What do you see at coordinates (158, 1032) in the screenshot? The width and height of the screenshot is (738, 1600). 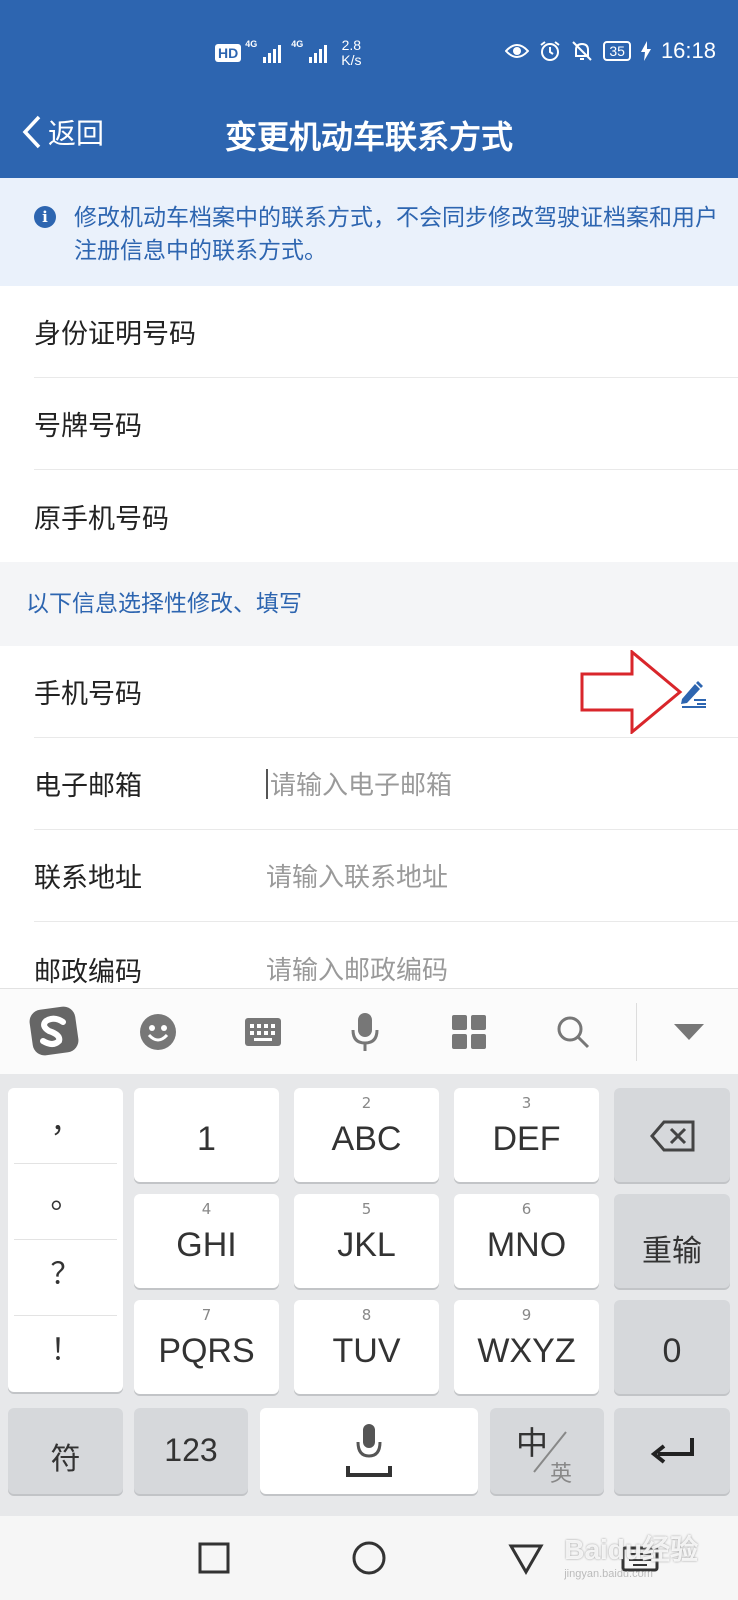 I see `emoji-icon` at bounding box center [158, 1032].